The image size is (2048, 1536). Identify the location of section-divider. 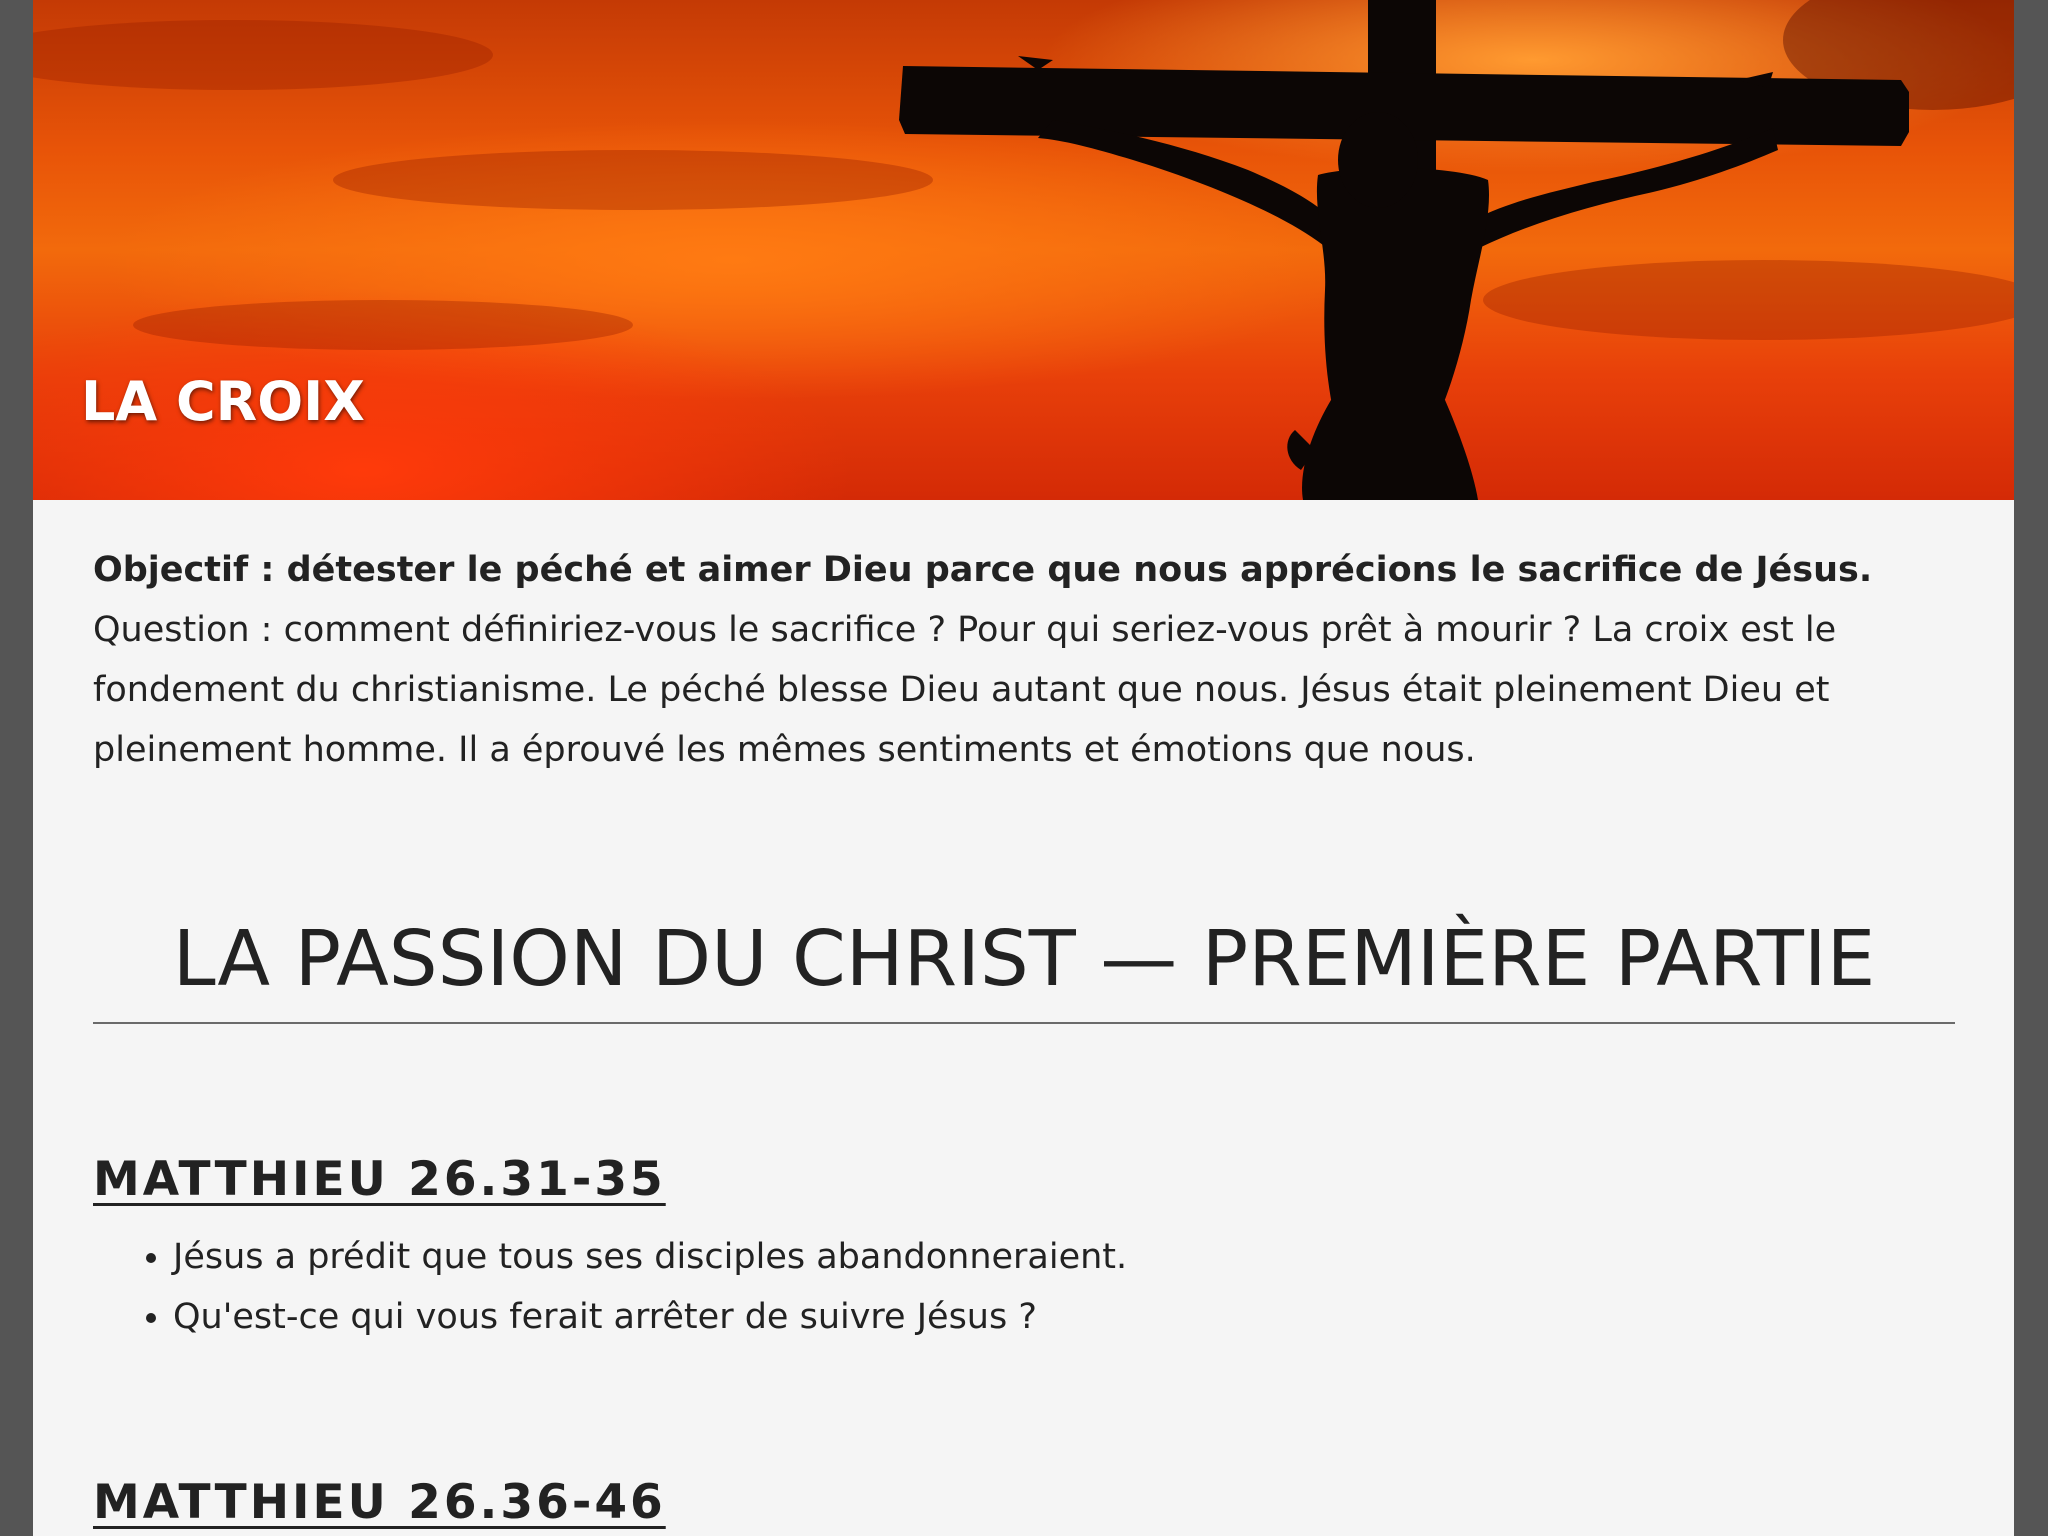
(1024, 1023).